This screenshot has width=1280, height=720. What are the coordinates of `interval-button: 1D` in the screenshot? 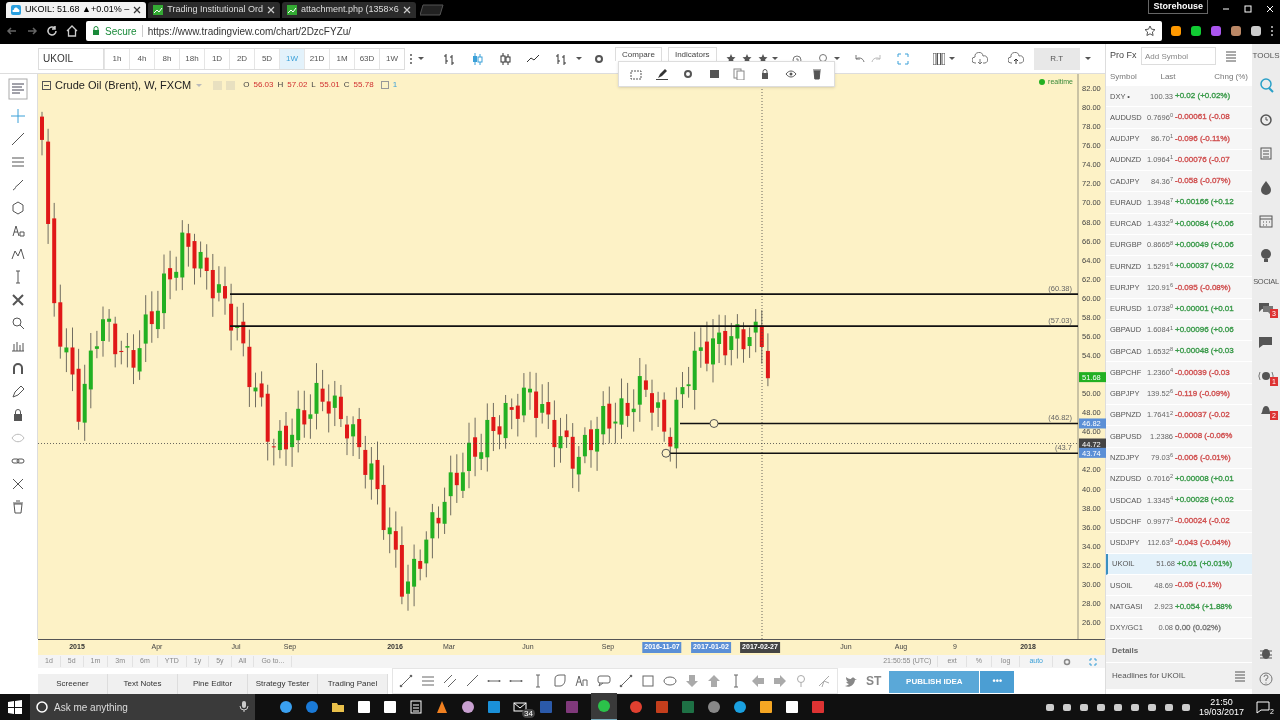 It's located at (216, 58).